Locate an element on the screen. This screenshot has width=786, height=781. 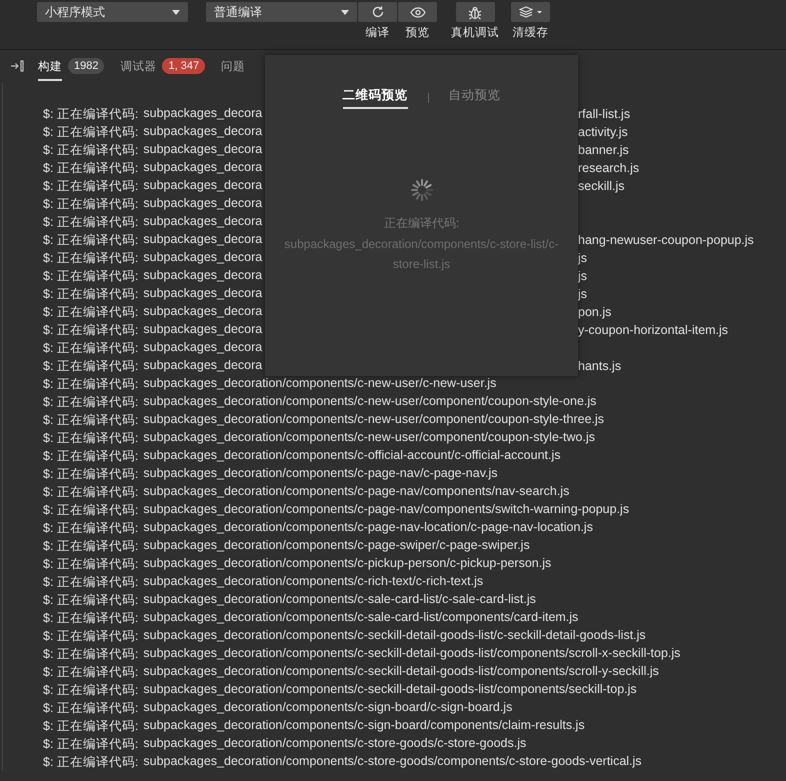
log-path: subpackages_decoration/components/c-pickup-person/c-pickup-person.js is located at coordinates (347, 564).